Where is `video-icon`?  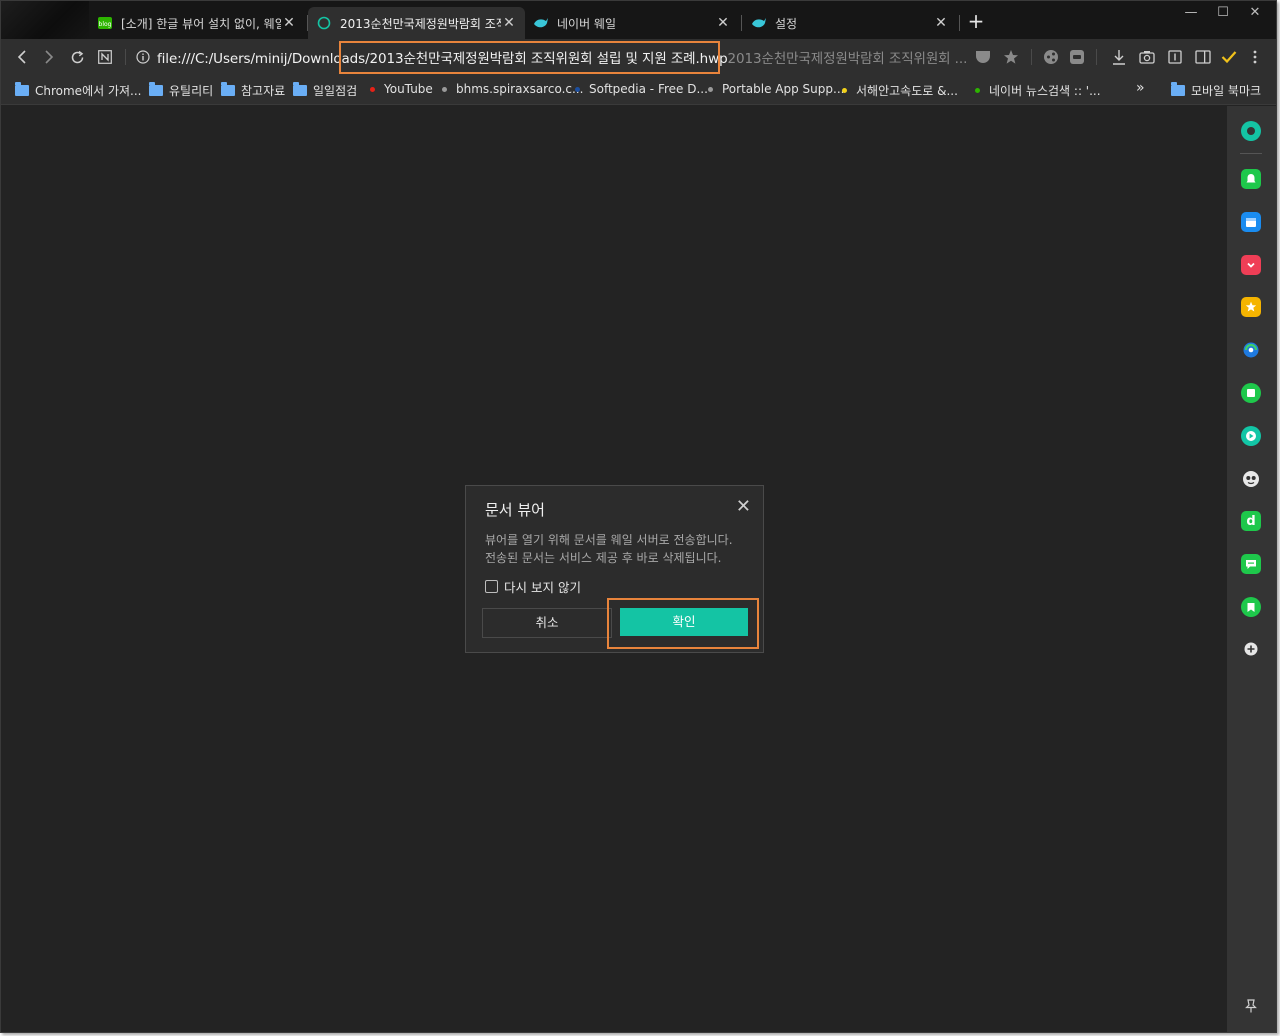 video-icon is located at coordinates (1251, 436).